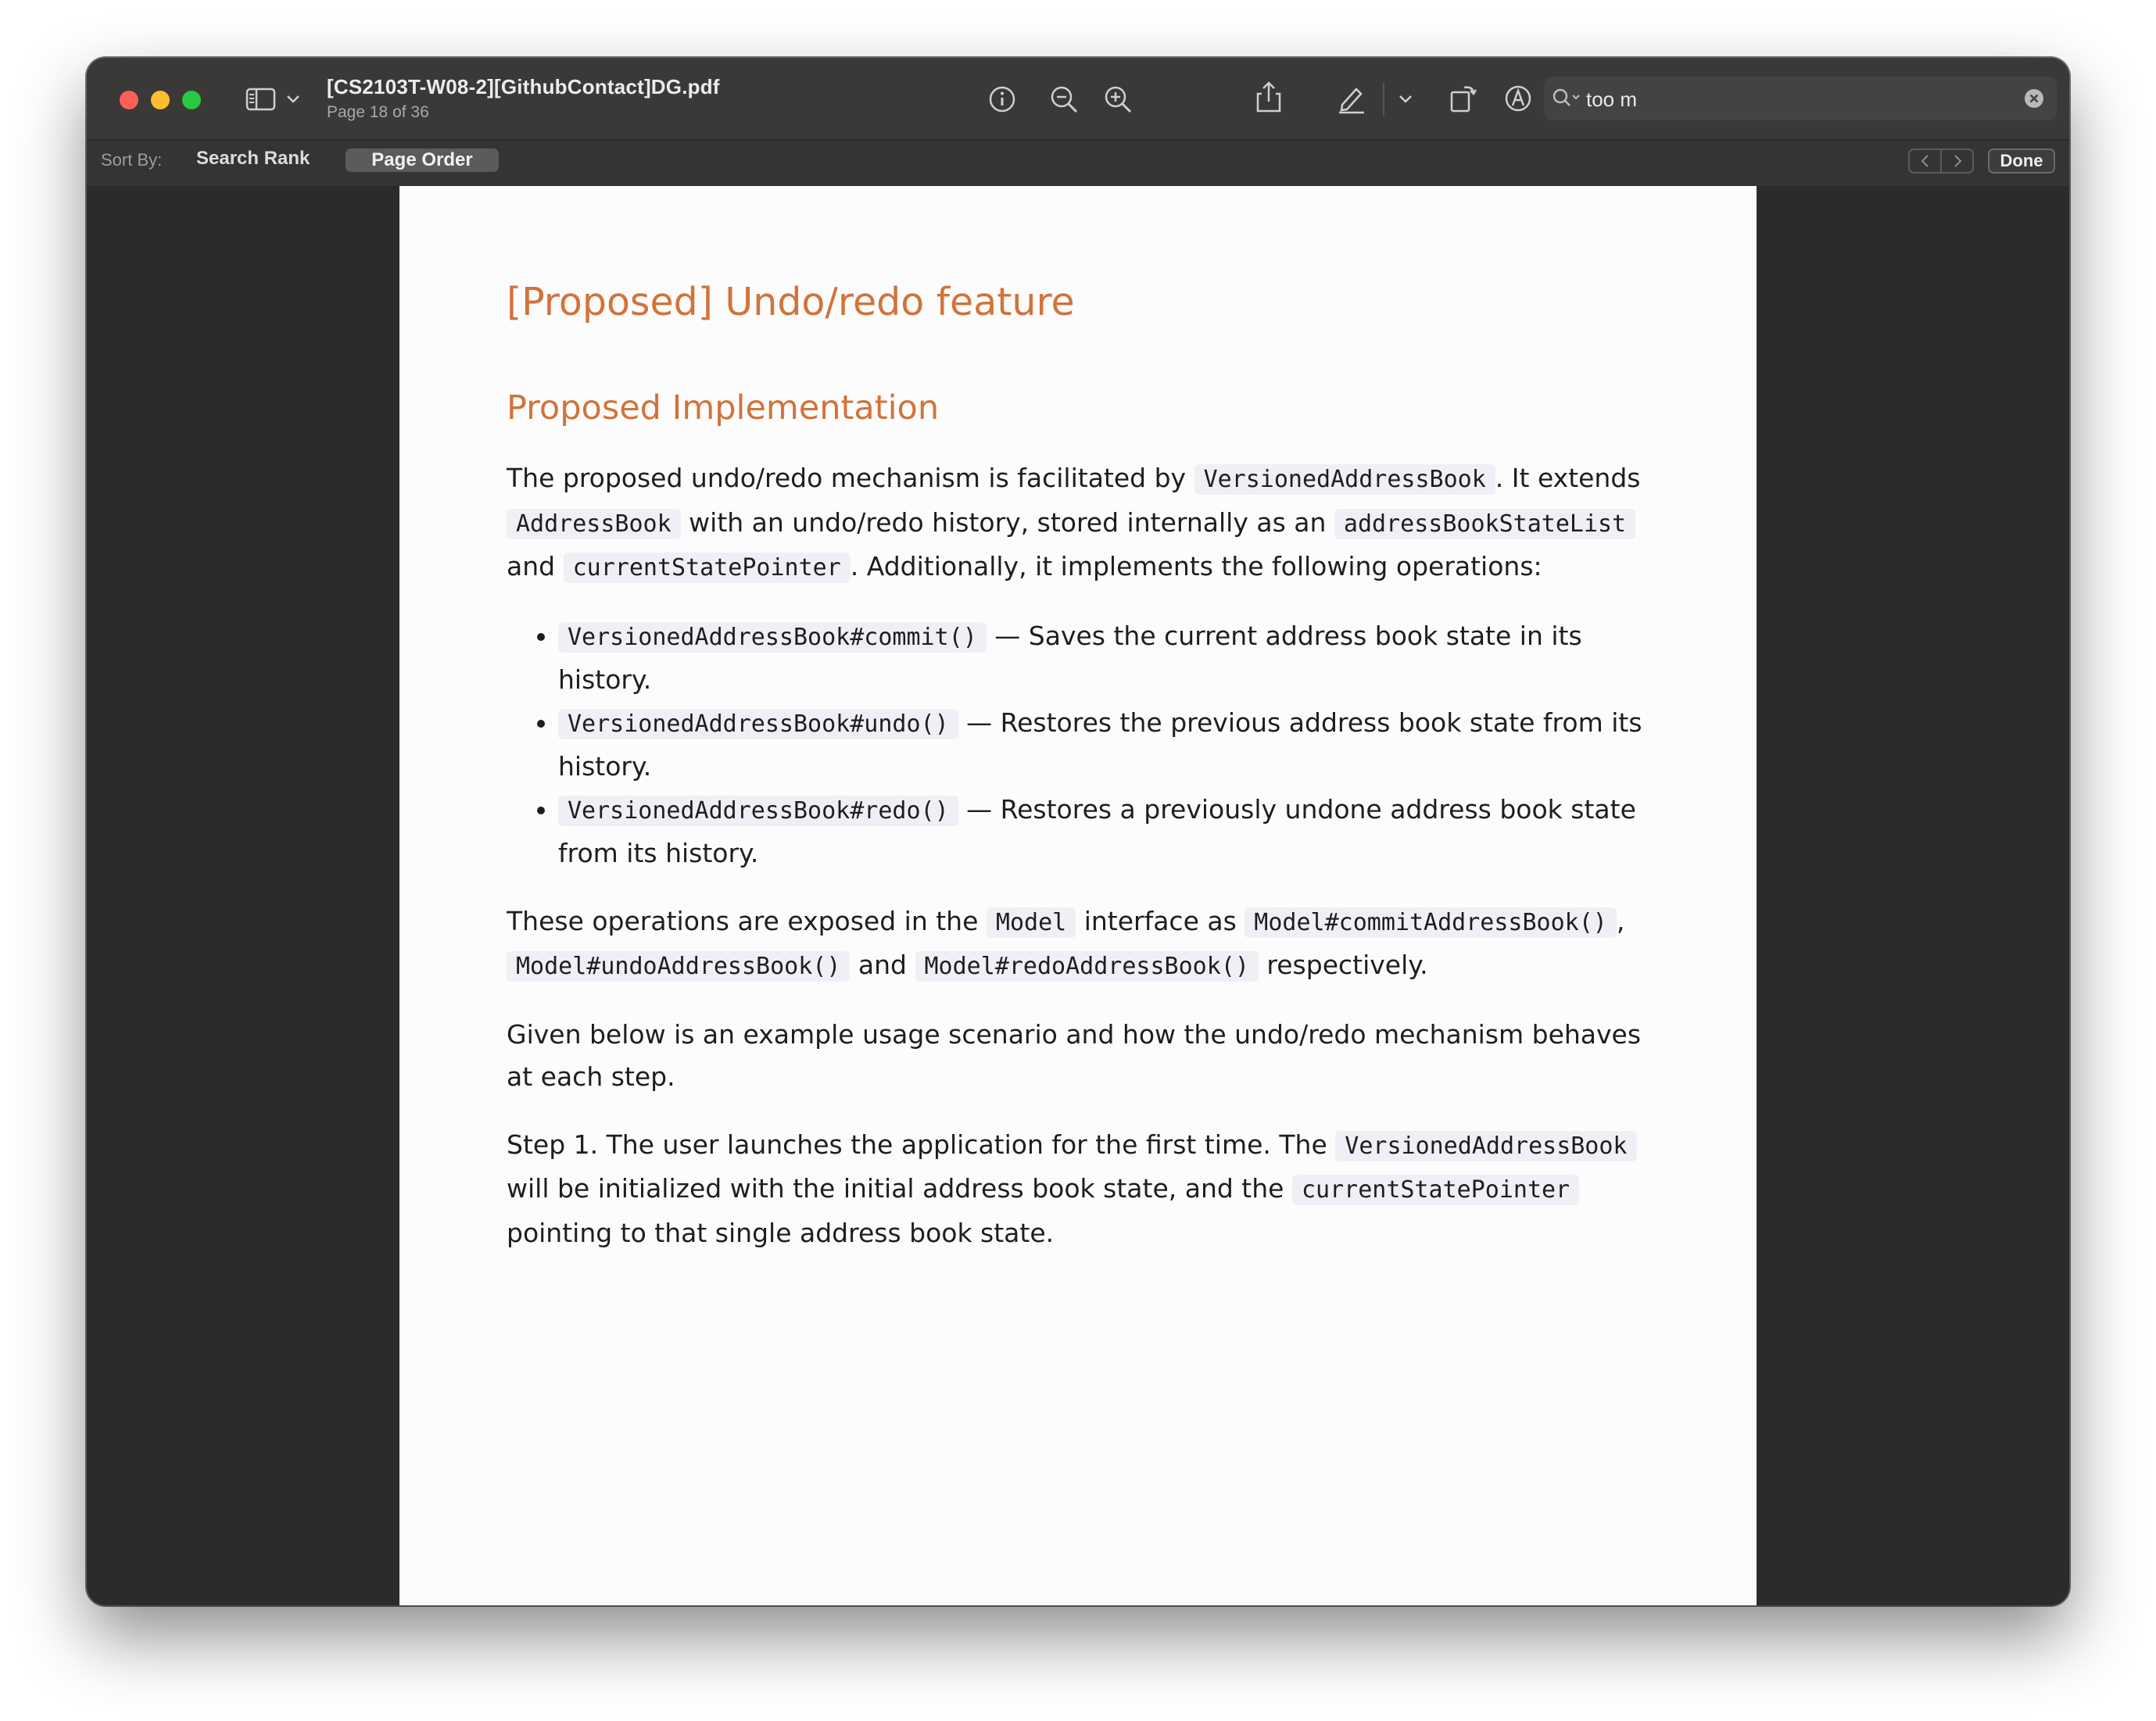  I want to click on chevron-left-icon, so click(1925, 161).